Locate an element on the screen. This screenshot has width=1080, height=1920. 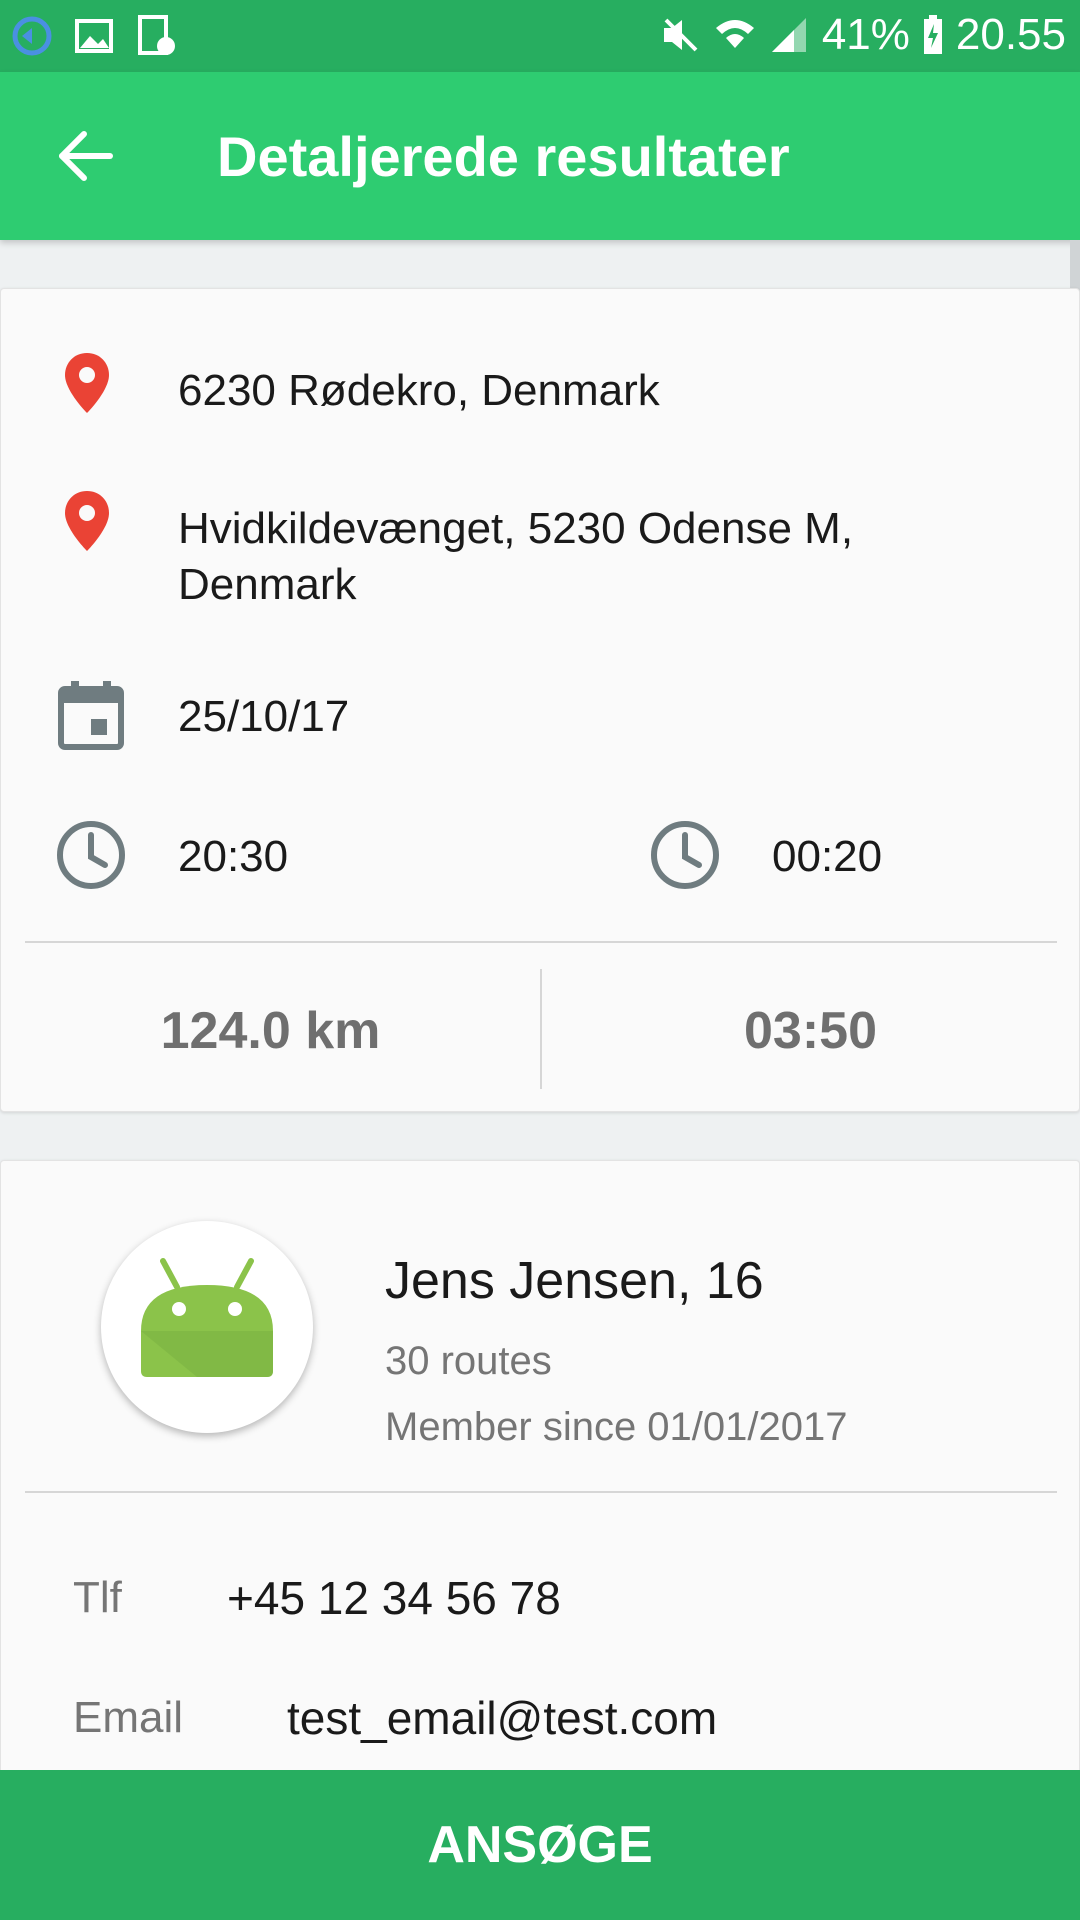
apply-button-label: ANSØGE is located at coordinates (540, 1845).